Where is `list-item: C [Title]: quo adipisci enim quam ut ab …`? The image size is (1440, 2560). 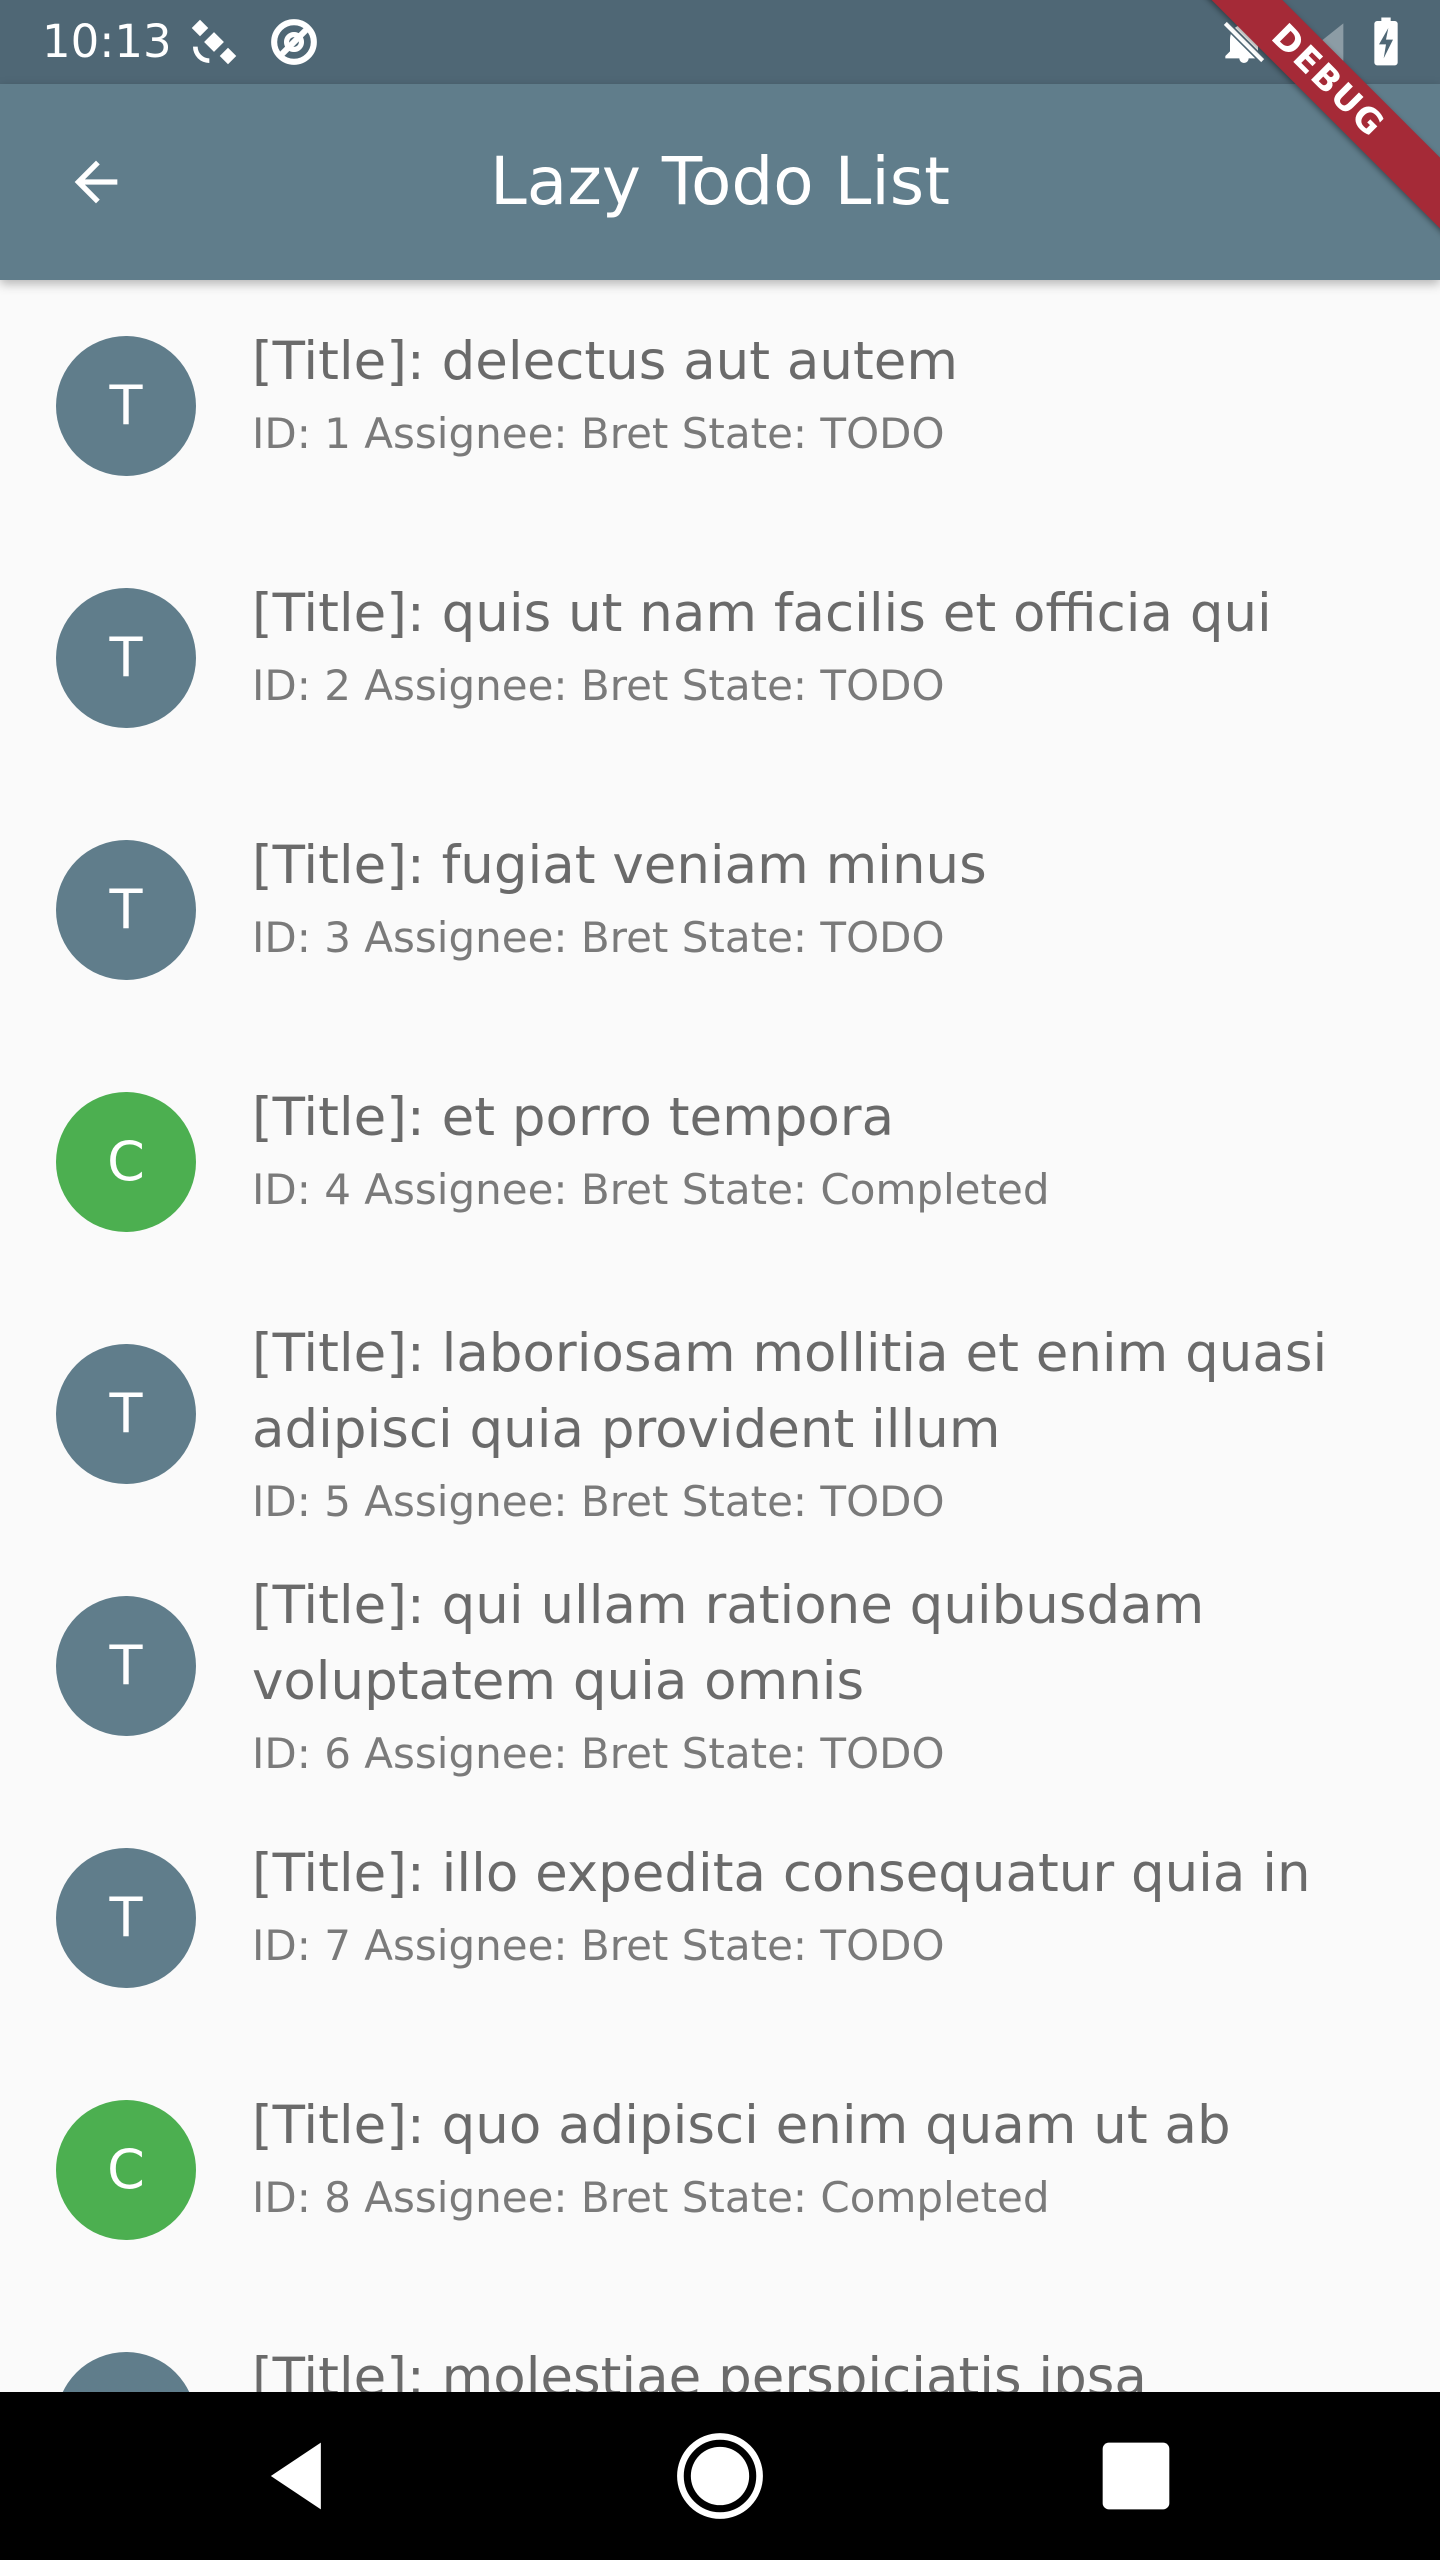 list-item: C [Title]: quo adipisci enim quam ut ab … is located at coordinates (720, 2170).